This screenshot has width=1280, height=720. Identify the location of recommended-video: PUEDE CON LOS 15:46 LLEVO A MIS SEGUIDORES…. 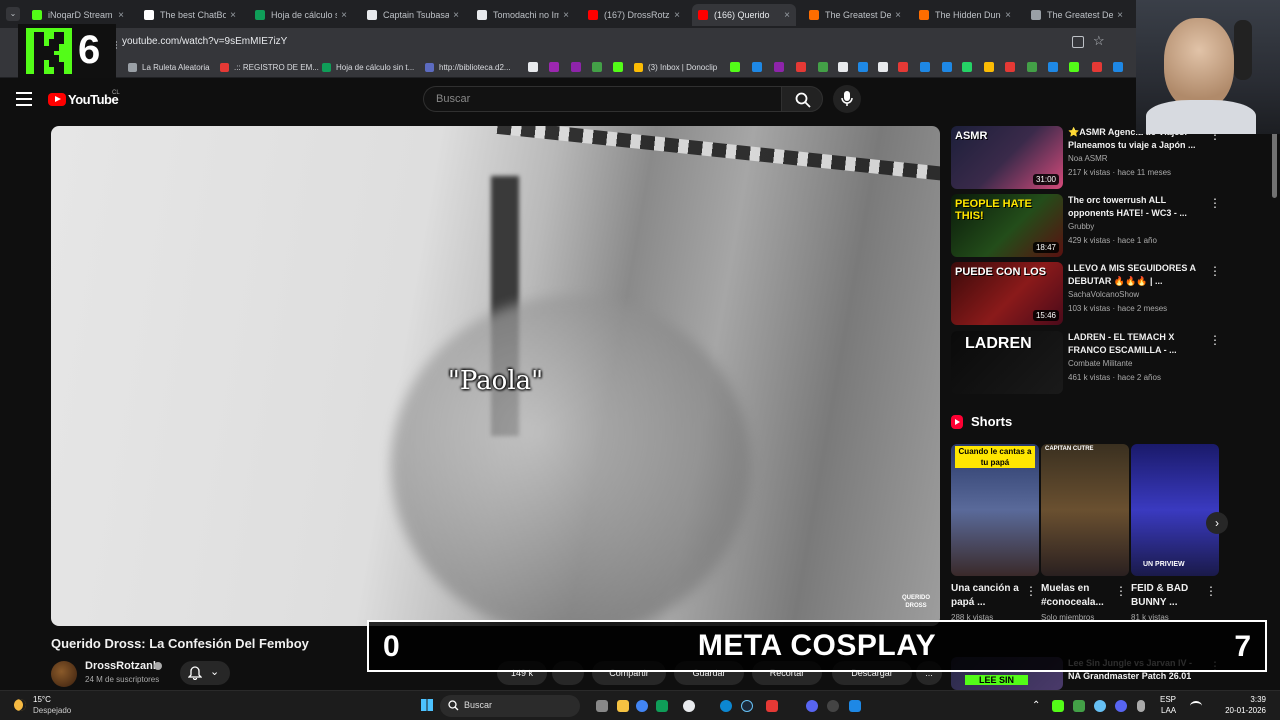
(1091, 294).